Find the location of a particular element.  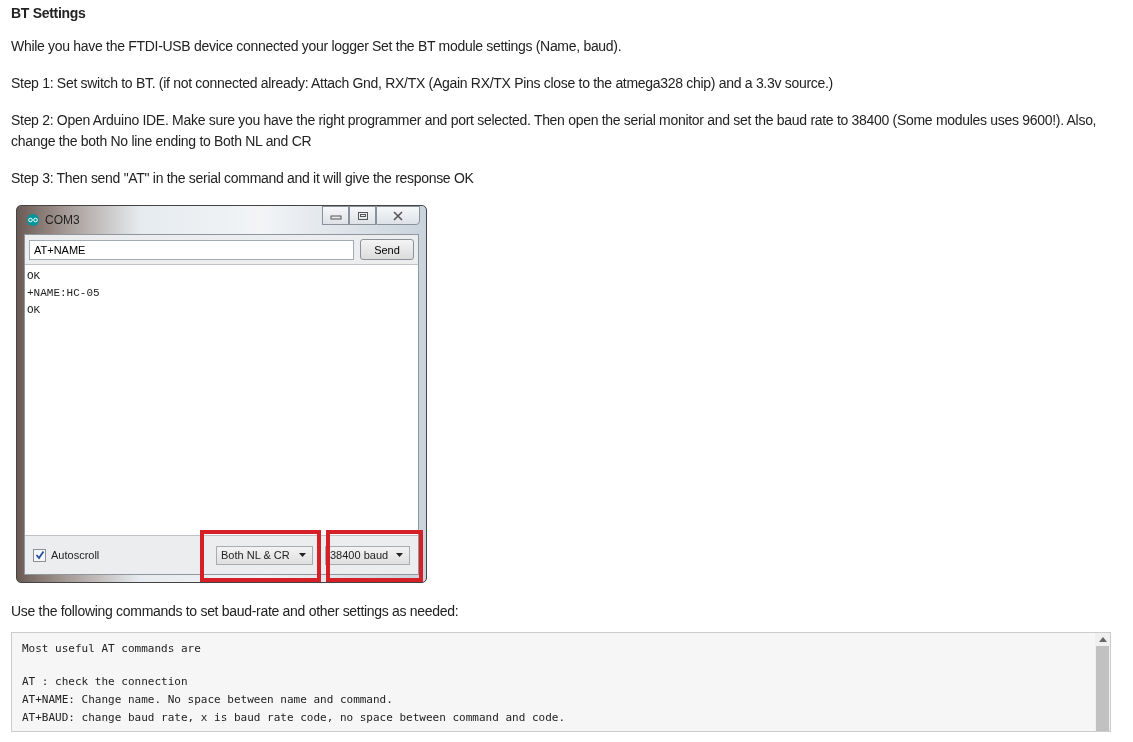

maximize-icon is located at coordinates (362, 215).